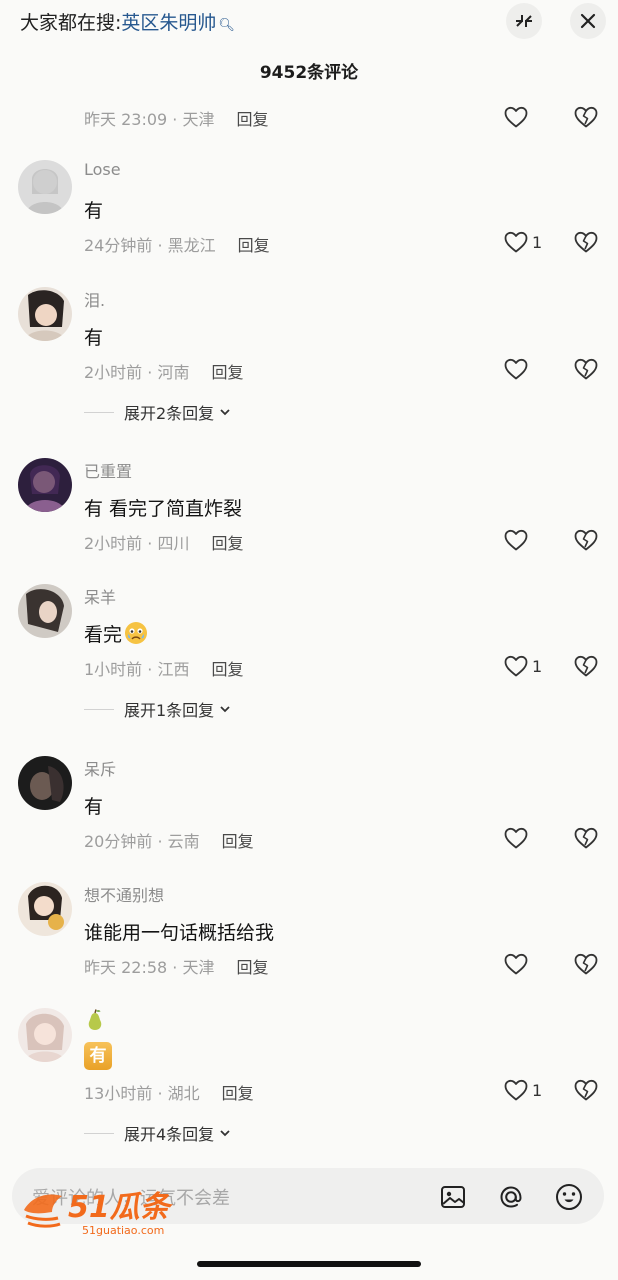  I want to click on trending-search-hint: 大家都在搜:英区朱明帅 🔍︎, so click(127, 21).